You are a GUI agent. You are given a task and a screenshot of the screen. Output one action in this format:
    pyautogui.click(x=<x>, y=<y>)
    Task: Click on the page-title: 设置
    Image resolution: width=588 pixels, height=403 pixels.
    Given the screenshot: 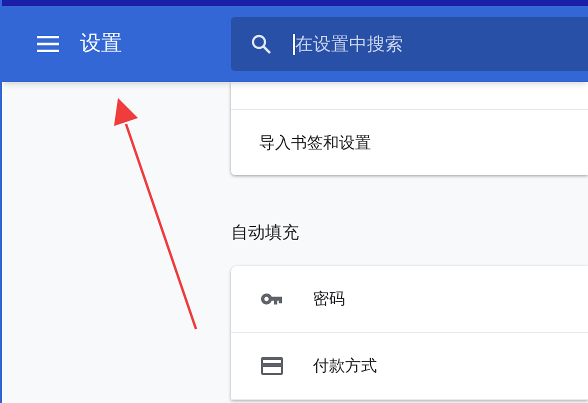 What is the action you would take?
    pyautogui.click(x=101, y=44)
    